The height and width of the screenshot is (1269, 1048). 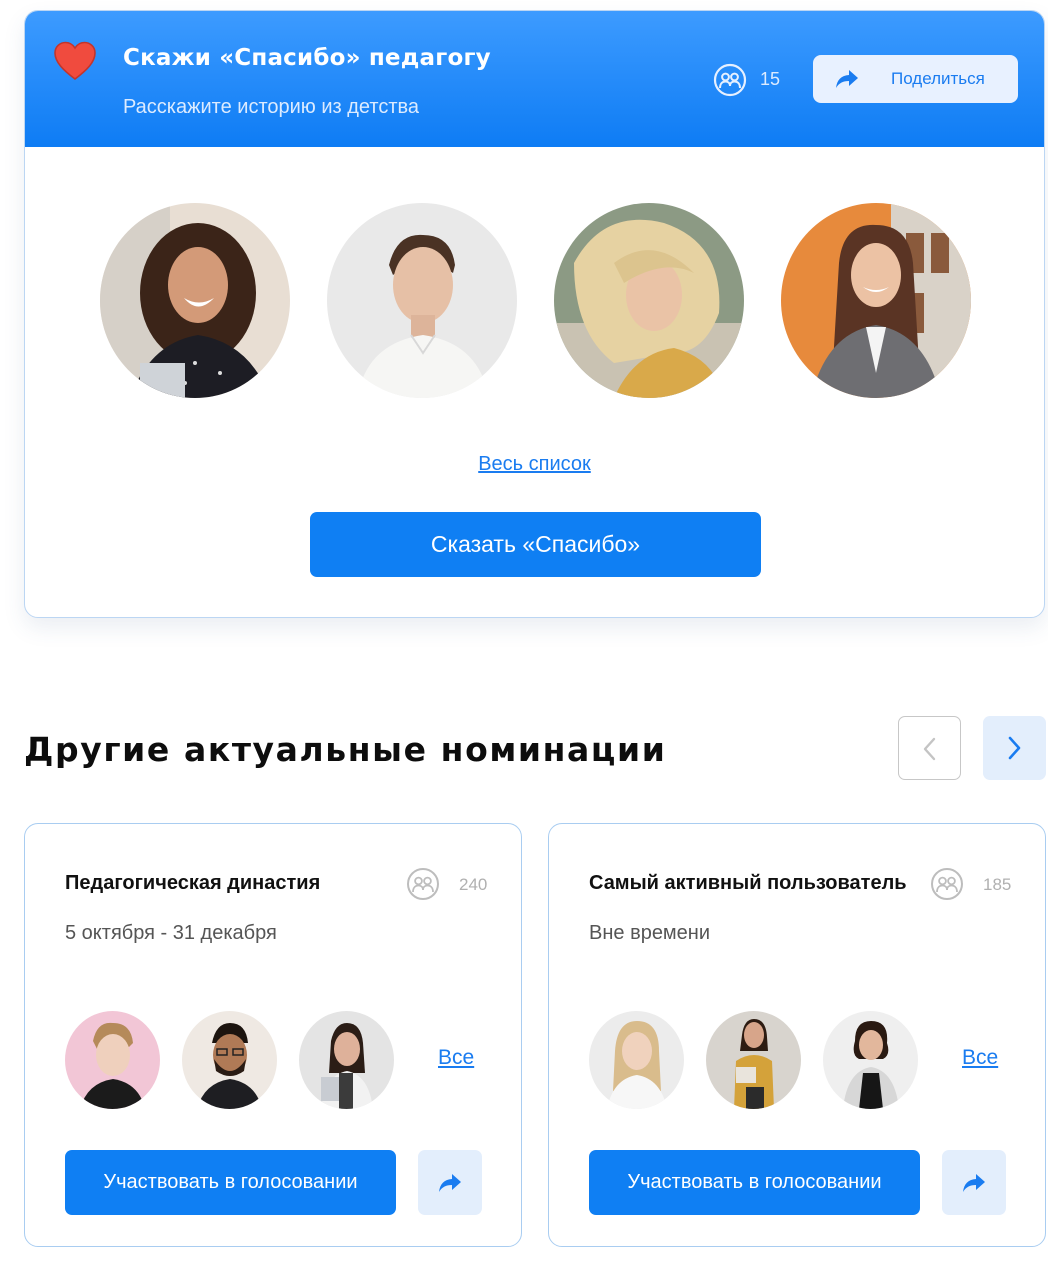 What do you see at coordinates (650, 933) in the screenshot?
I see `nomination-dates: Вне времени` at bounding box center [650, 933].